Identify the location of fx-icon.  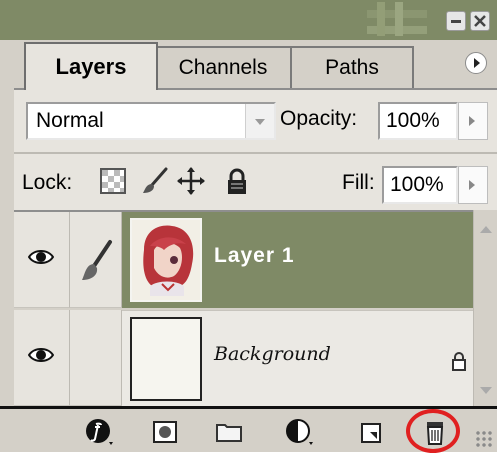
(99, 432).